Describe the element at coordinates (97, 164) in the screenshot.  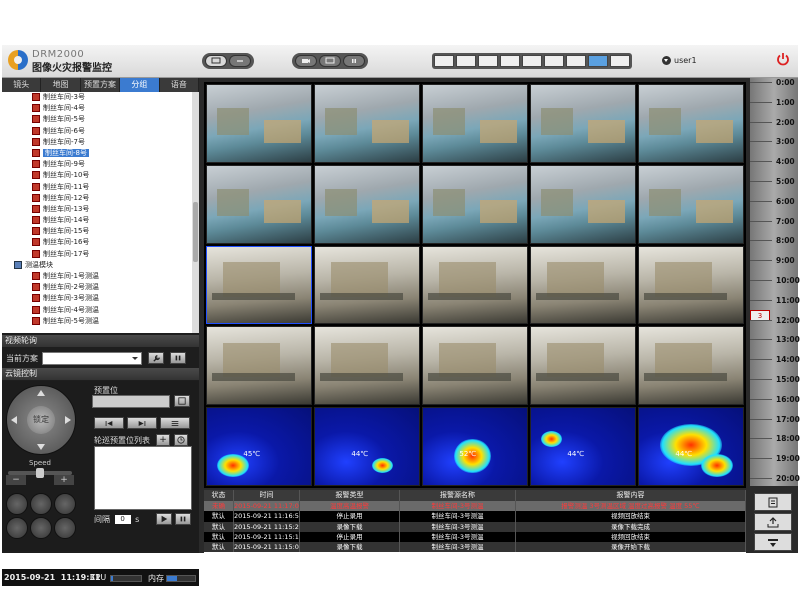
I see `tree-item: 制丝车间-9号` at that location.